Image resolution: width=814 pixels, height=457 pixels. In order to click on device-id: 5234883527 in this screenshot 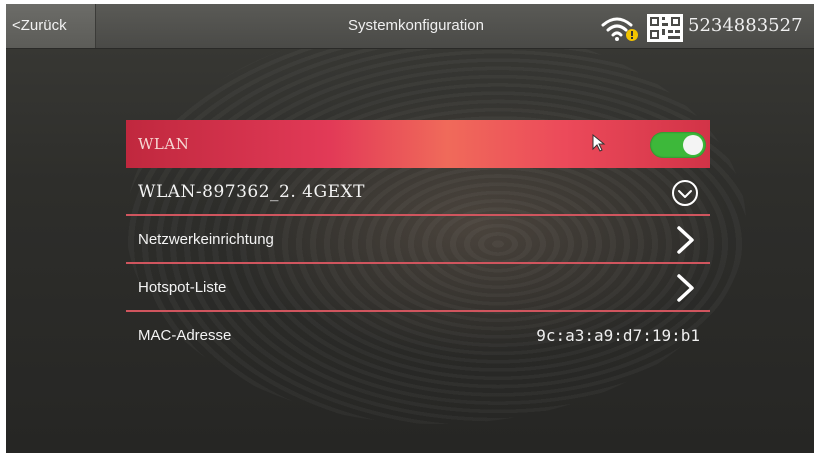, I will do `click(745, 25)`.